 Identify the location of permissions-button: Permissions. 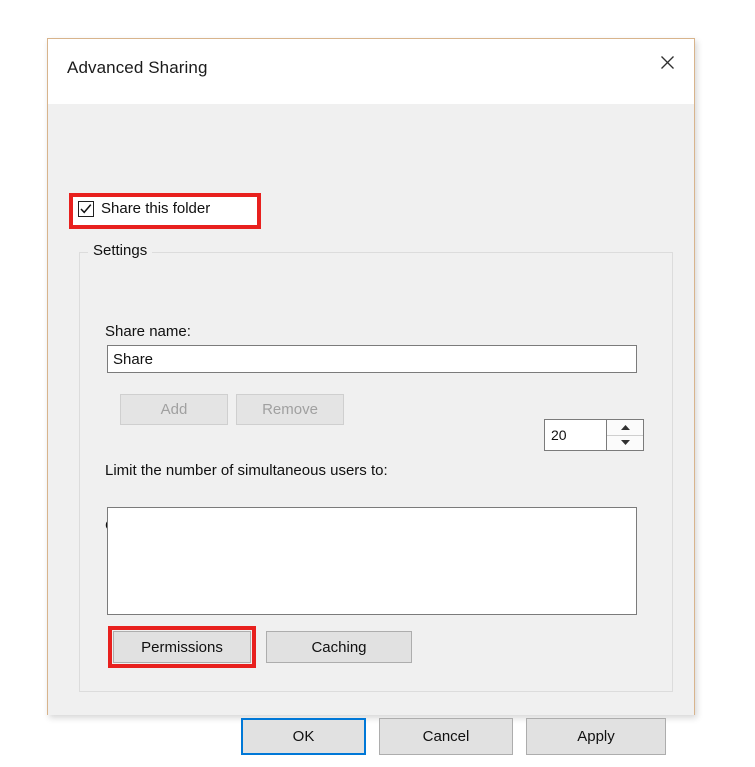
(182, 647).